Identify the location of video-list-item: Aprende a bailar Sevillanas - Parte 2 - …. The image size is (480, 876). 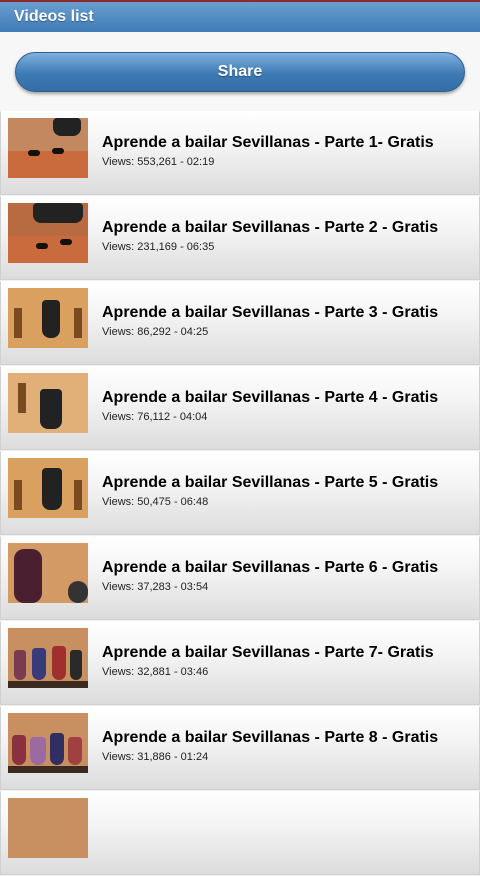
(240, 238).